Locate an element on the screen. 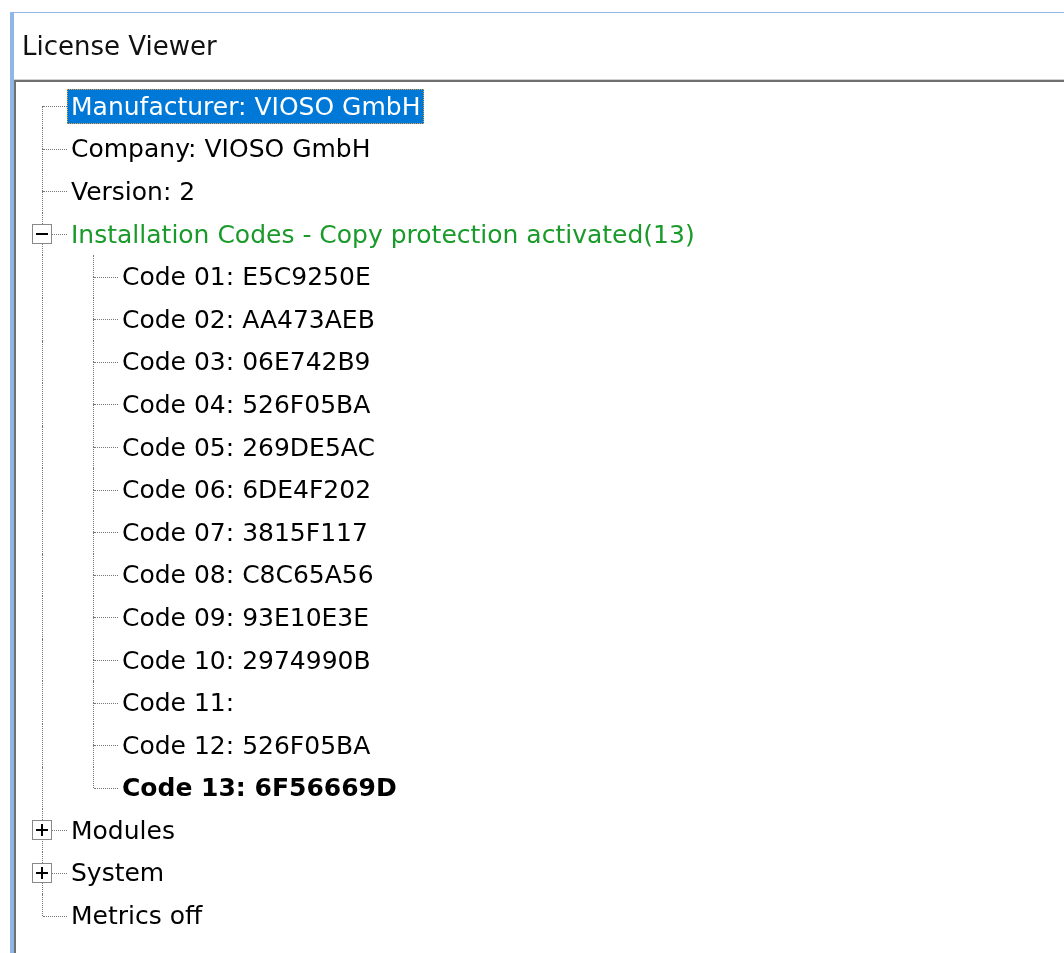 Image resolution: width=1064 pixels, height=953 pixels. tree-item: Code 07: 3815F117 is located at coordinates (245, 532).